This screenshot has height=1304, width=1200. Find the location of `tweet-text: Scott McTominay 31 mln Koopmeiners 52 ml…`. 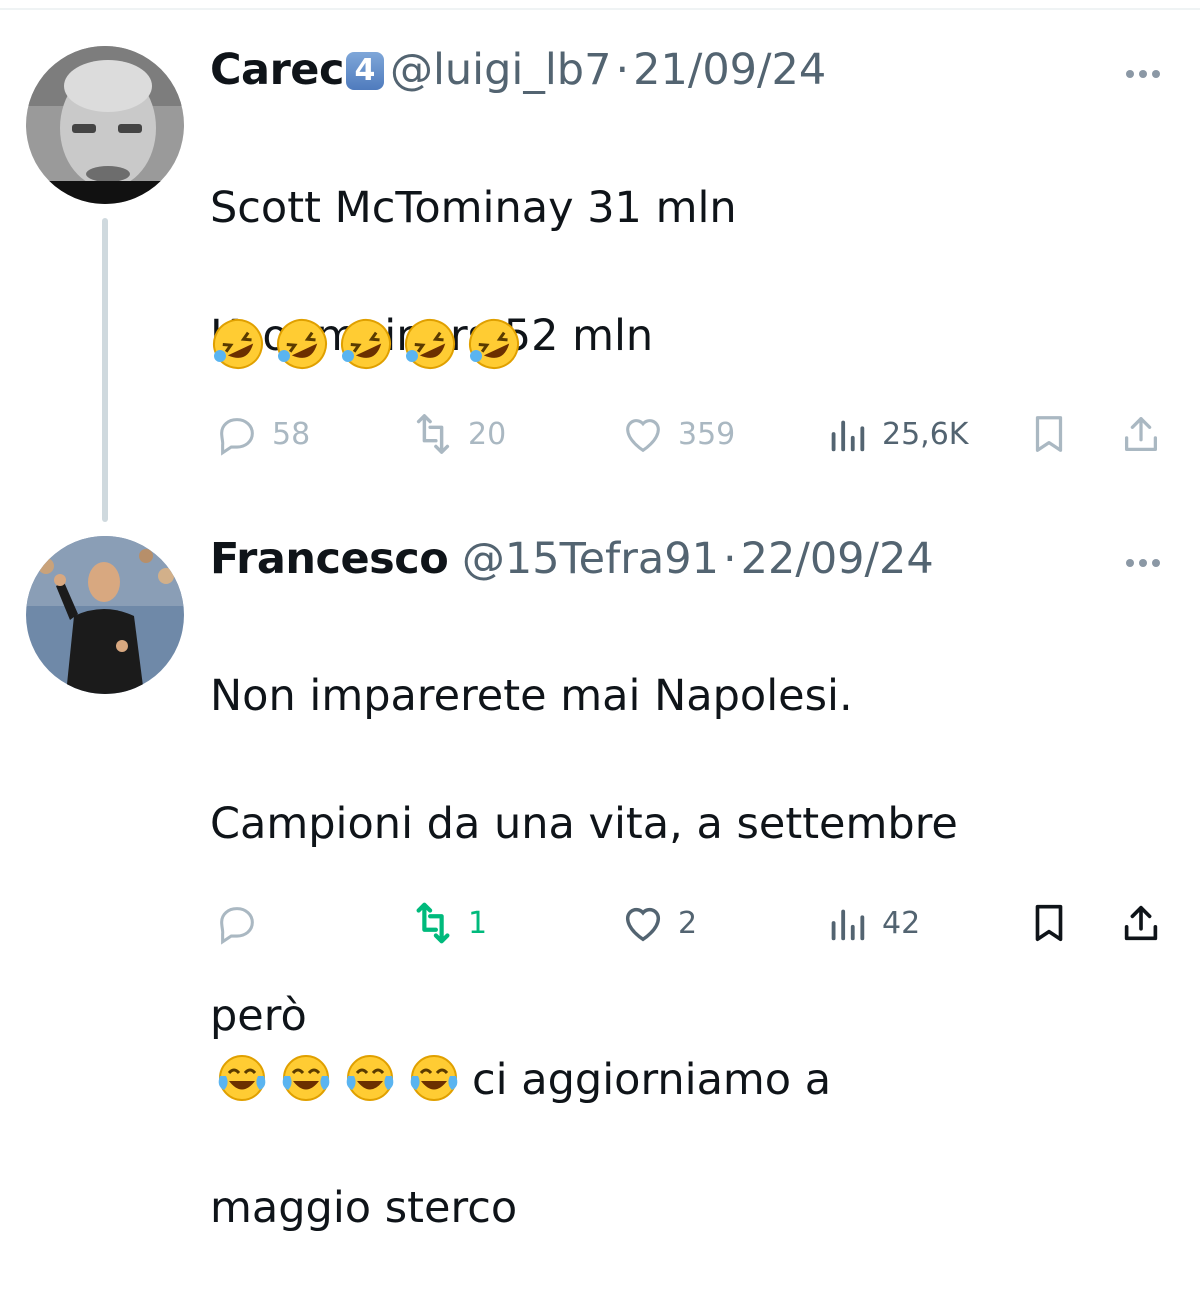

tweet-text: Scott McTominay 31 mln Koopmeiners 52 ml… is located at coordinates (473, 272).